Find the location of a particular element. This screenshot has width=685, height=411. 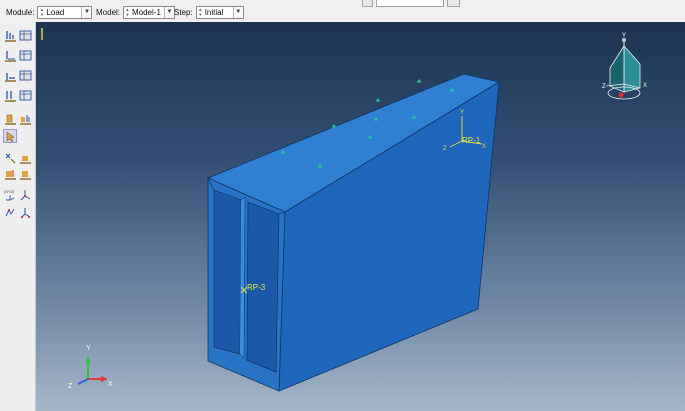

create-predefined-field-icon is located at coordinates (10, 75).